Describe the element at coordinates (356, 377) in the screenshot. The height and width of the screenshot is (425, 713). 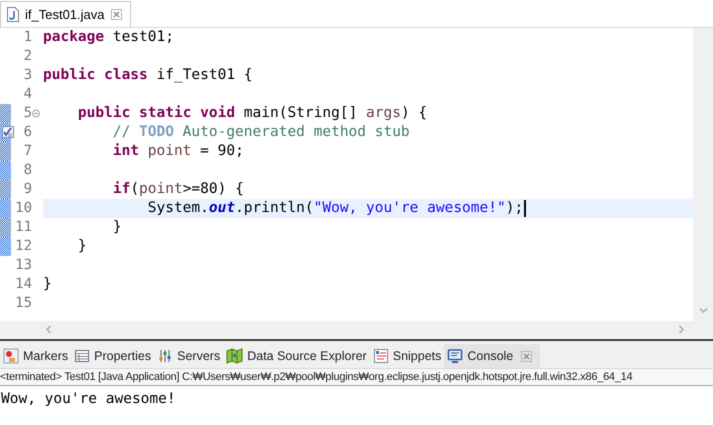
I see `console-header: <terminated> Test01 [Java Application] C:₩Users₩user₩.p2₩pool₩plugins₩org.eclipse.justj.openjdk.hotspot.jre.full.win32.x86_64_14` at that location.